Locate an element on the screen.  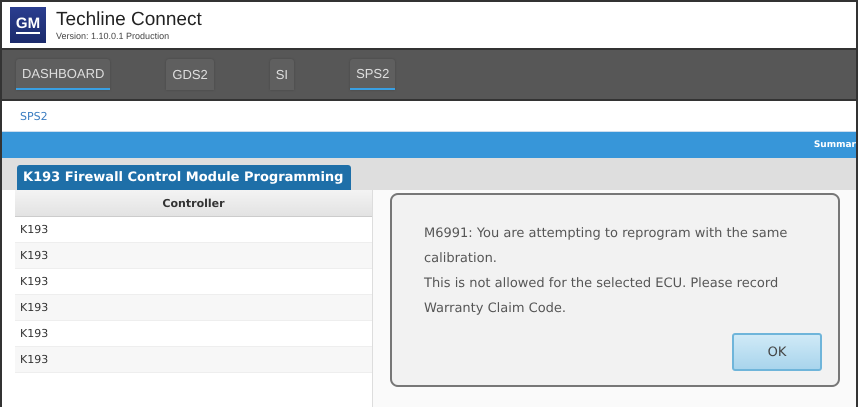
panel-title: K193 Firewall Control Module Programming is located at coordinates (184, 177).